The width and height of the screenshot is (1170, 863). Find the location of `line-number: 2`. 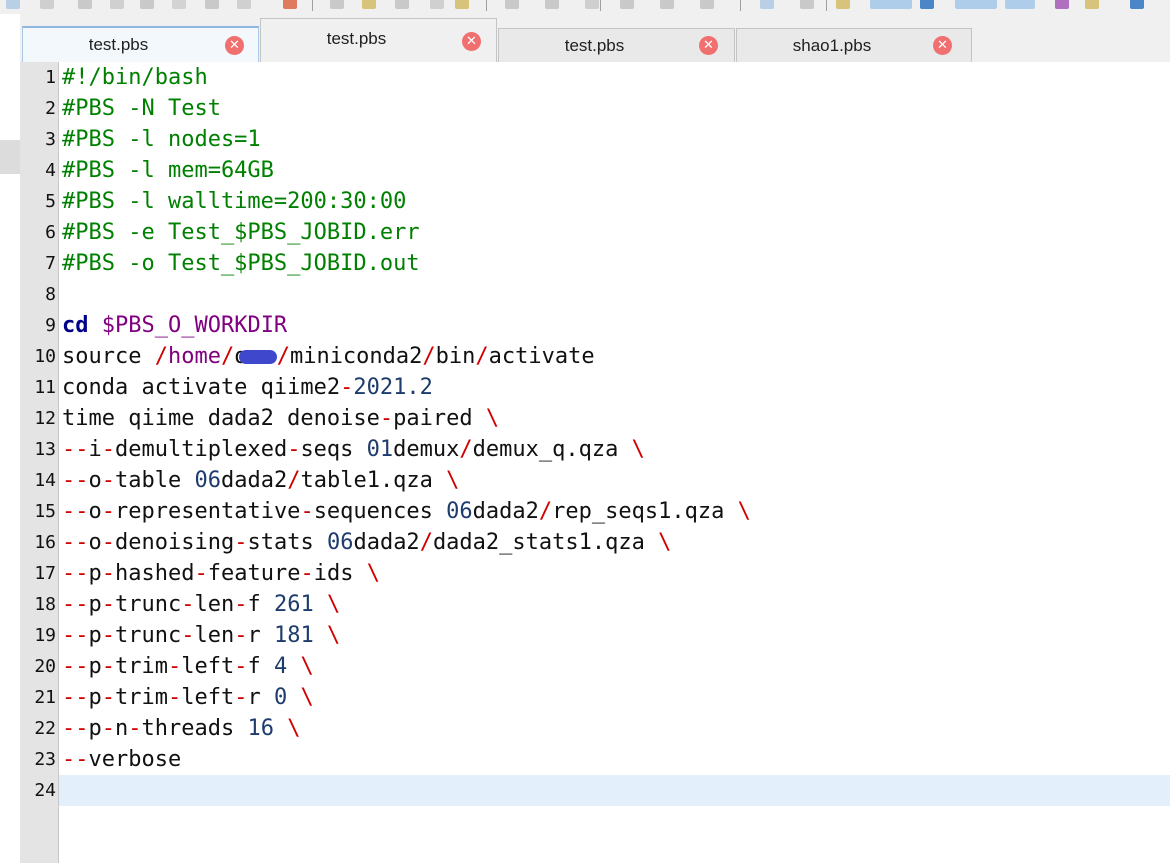

line-number: 2 is located at coordinates (50, 108).